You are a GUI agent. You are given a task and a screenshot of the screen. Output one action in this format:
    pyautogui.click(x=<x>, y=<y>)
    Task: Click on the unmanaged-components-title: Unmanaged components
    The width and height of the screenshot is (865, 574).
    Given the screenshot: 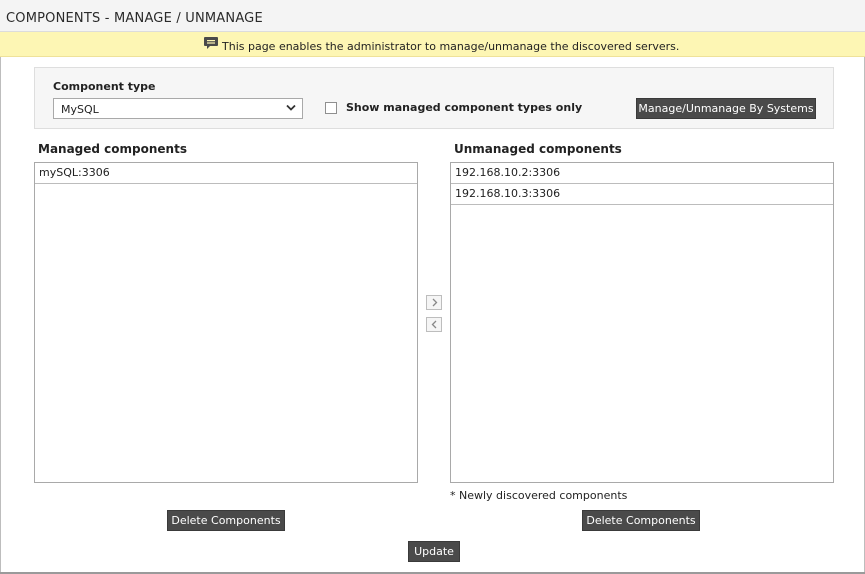 What is the action you would take?
    pyautogui.click(x=538, y=149)
    